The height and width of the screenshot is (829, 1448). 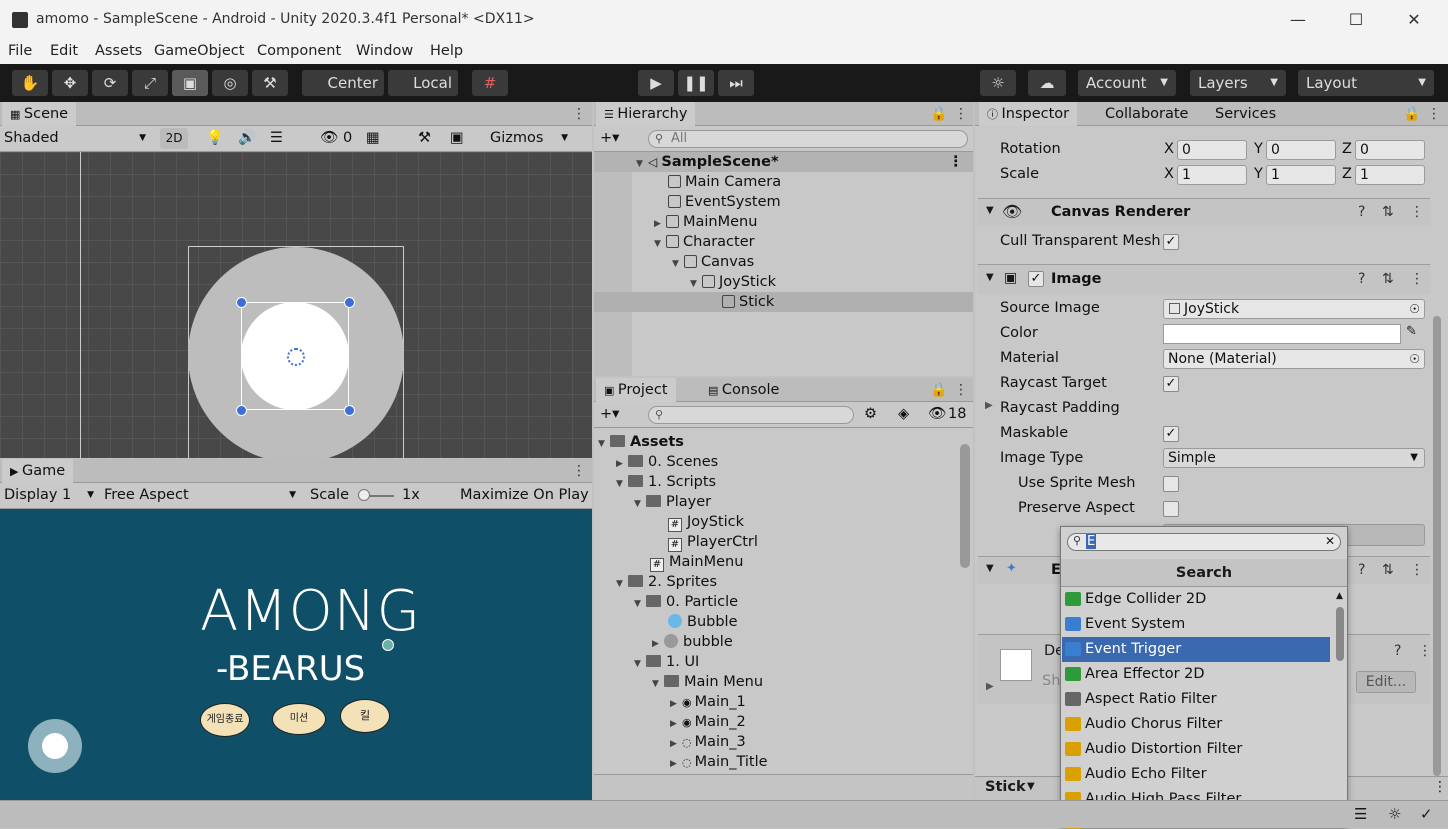 What do you see at coordinates (1028, 114) in the screenshot?
I see `tab-inspector: ⓘ Inspector` at bounding box center [1028, 114].